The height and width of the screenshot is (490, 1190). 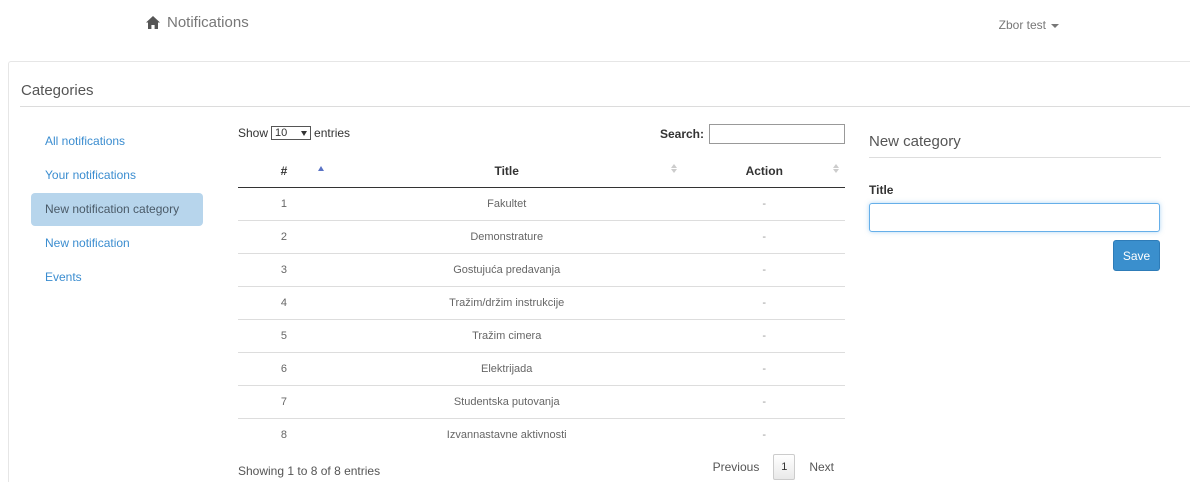 I want to click on cell-number: 3, so click(x=284, y=270).